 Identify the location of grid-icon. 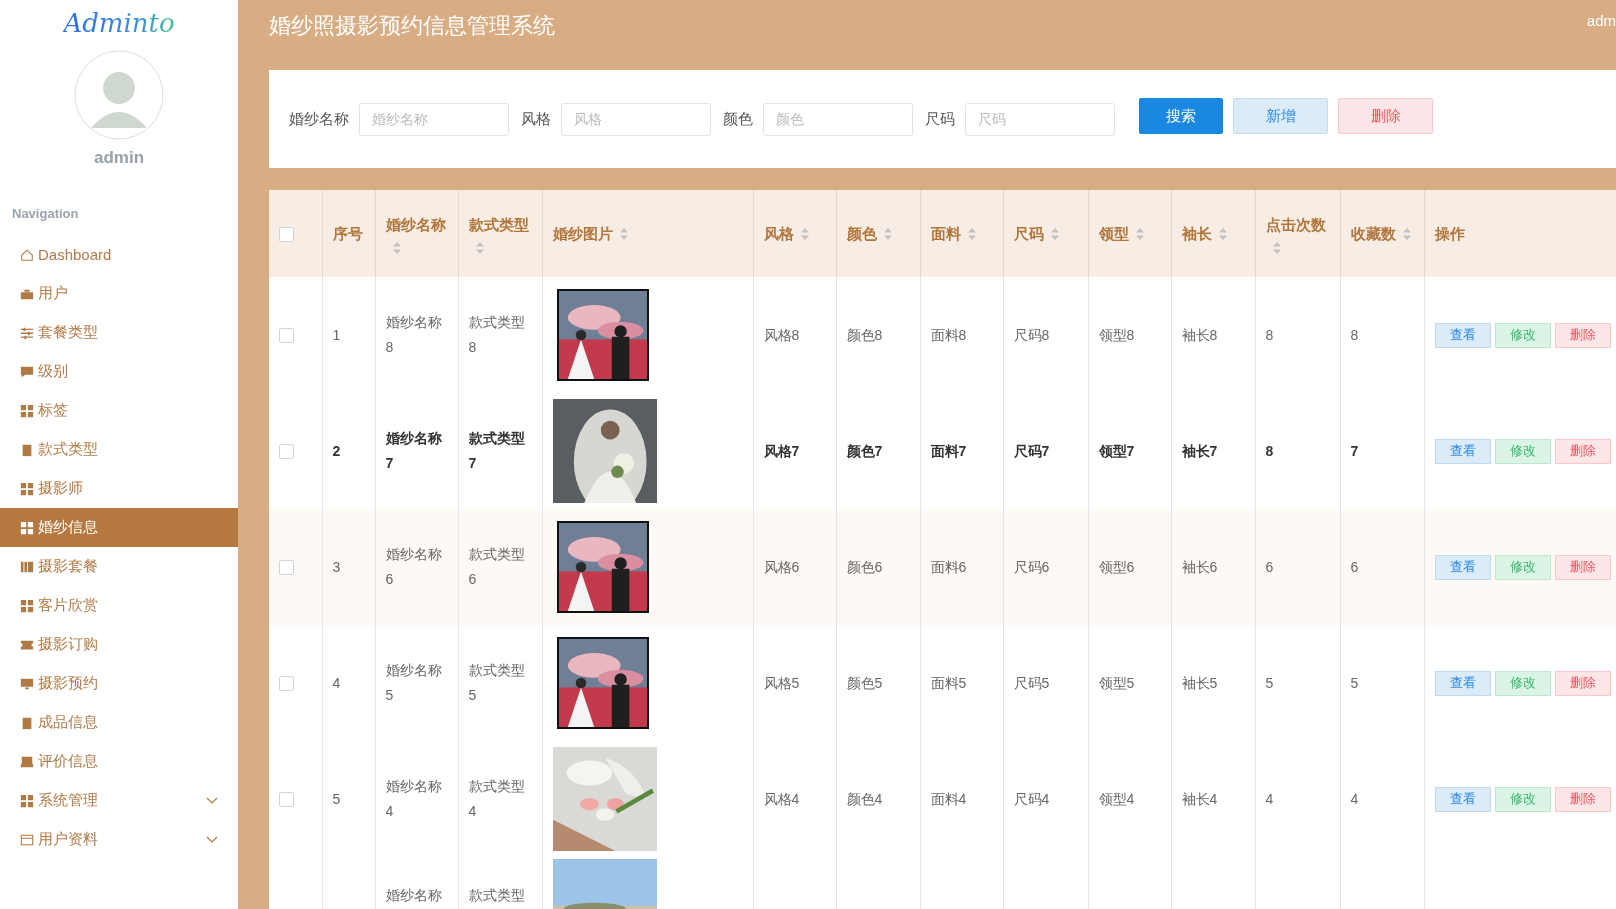
(27, 410).